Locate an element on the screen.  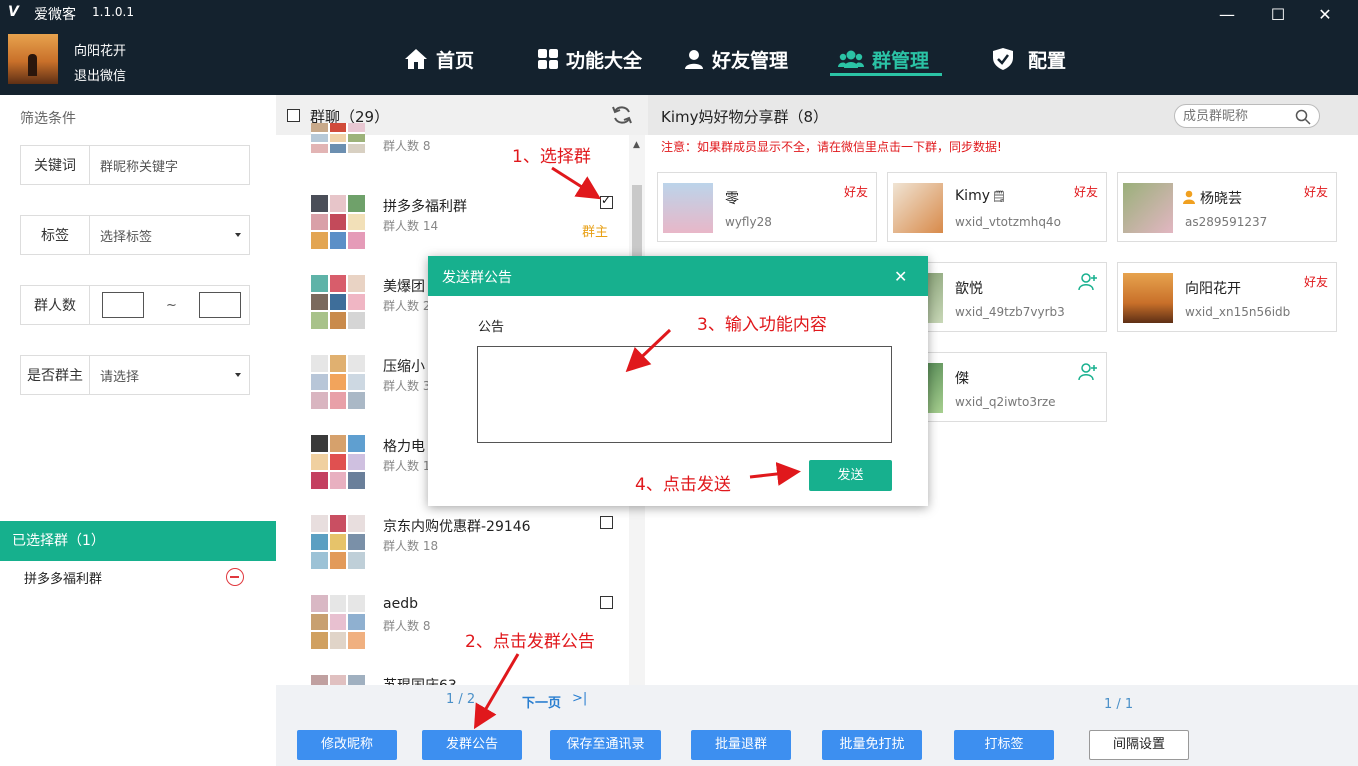
member-name: 傑 is located at coordinates (962, 379).